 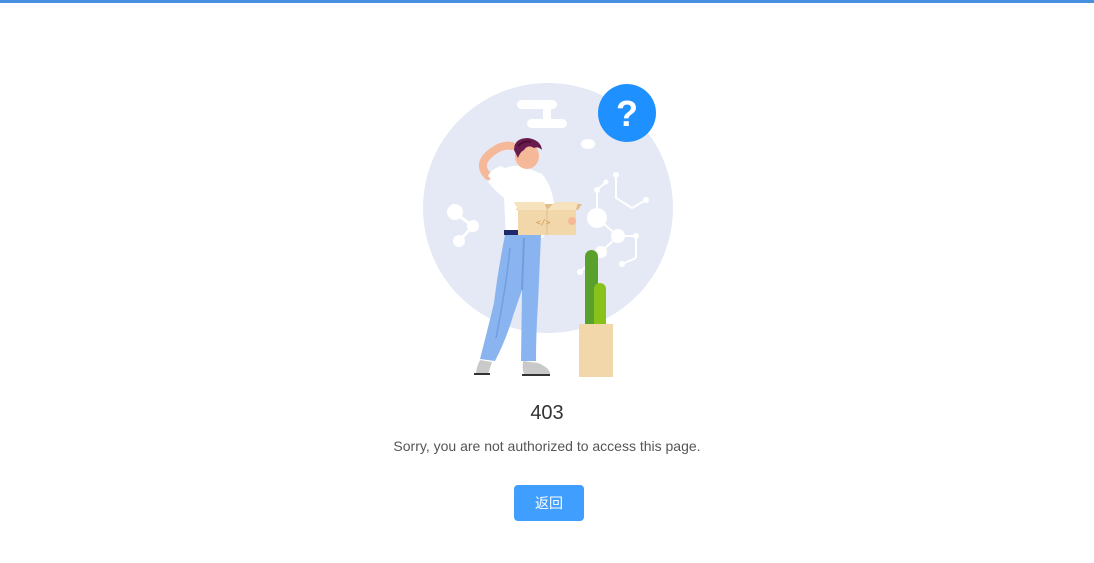 I want to click on top-progress-bar, so click(x=547, y=1).